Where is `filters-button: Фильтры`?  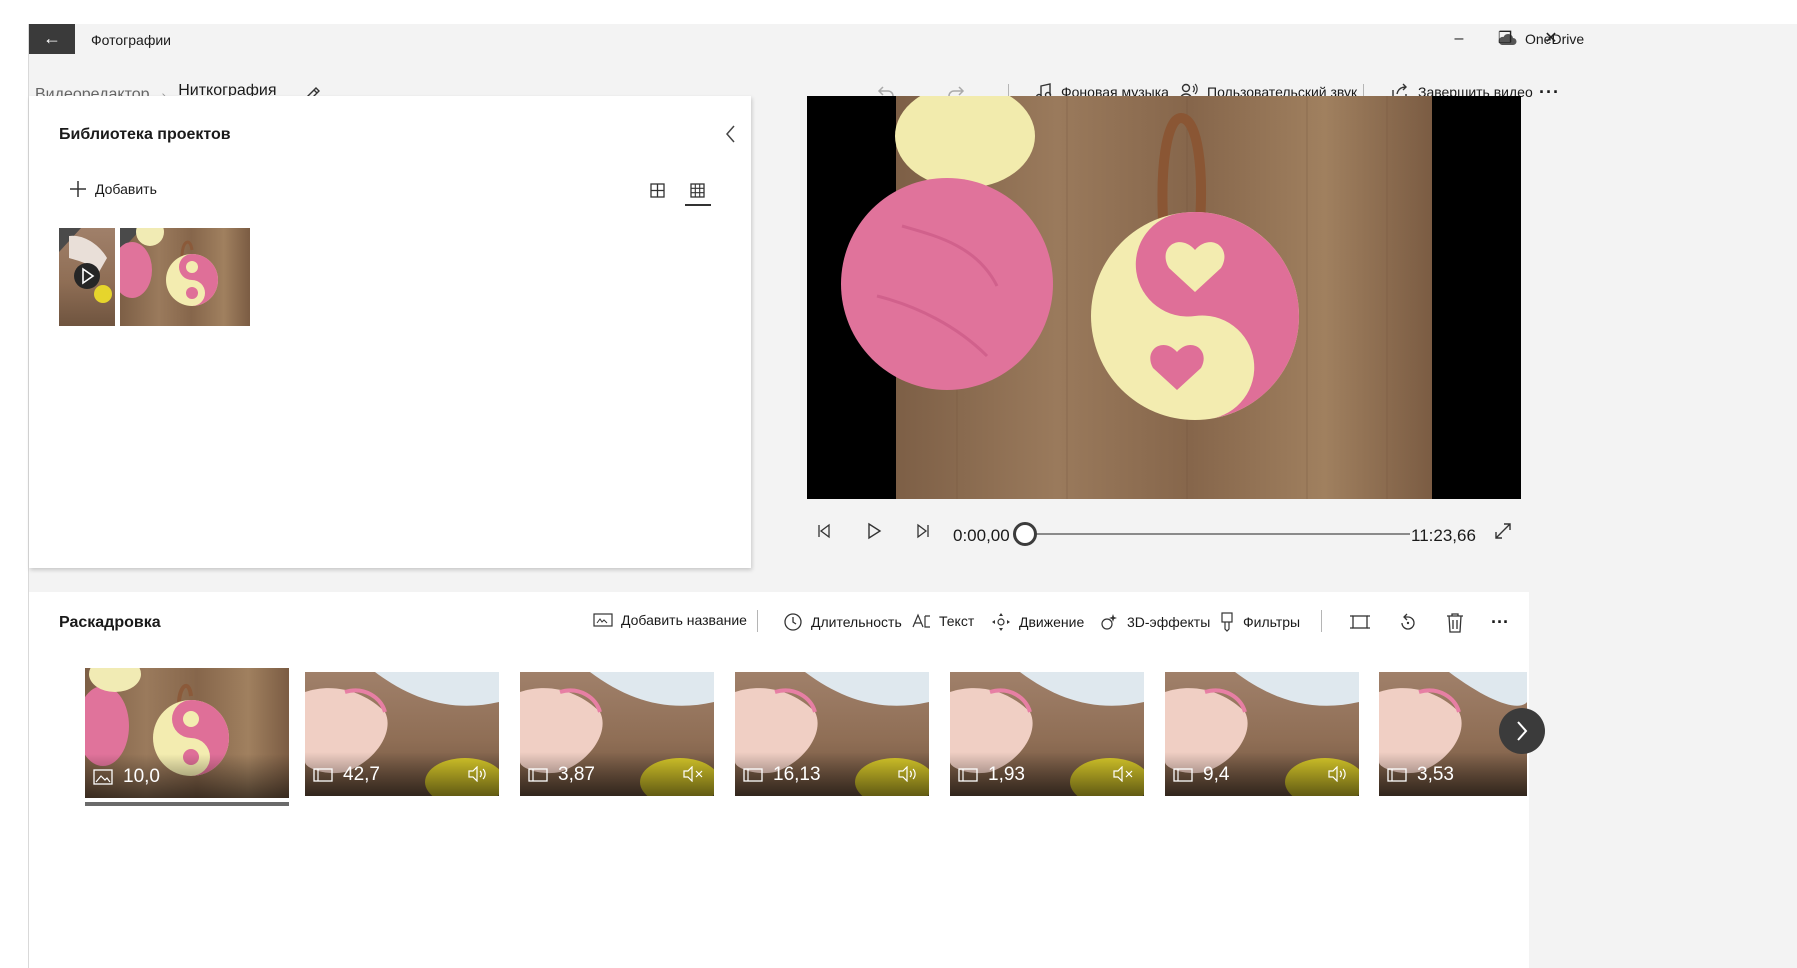 filters-button: Фильтры is located at coordinates (1259, 622).